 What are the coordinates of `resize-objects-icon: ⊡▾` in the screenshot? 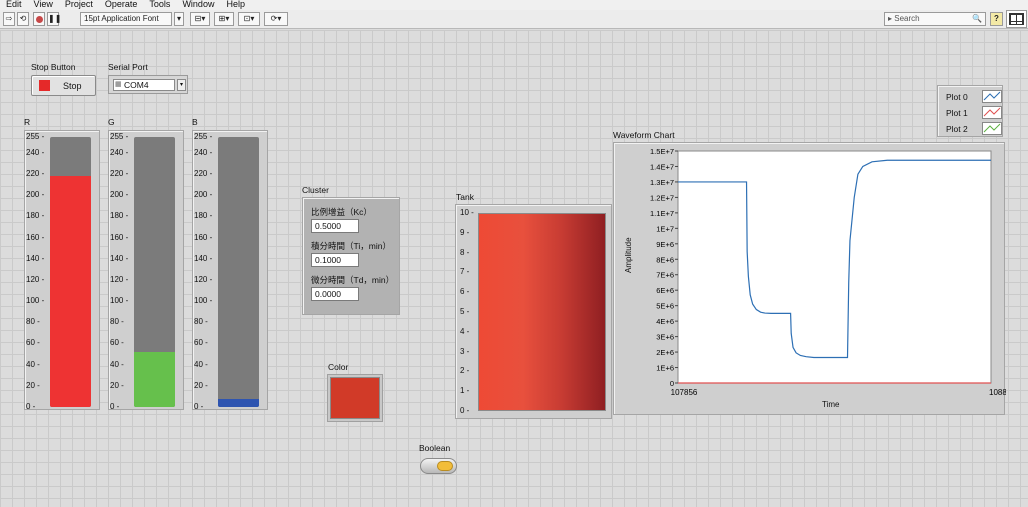 It's located at (249, 19).